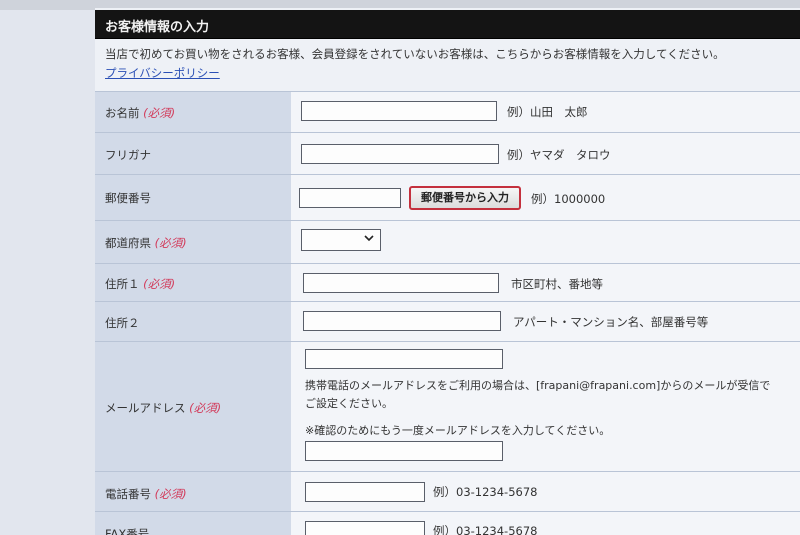 The width and height of the screenshot is (800, 535). Describe the element at coordinates (146, 494) in the screenshot. I see `phone-label: 電話番号 (必須)` at that location.